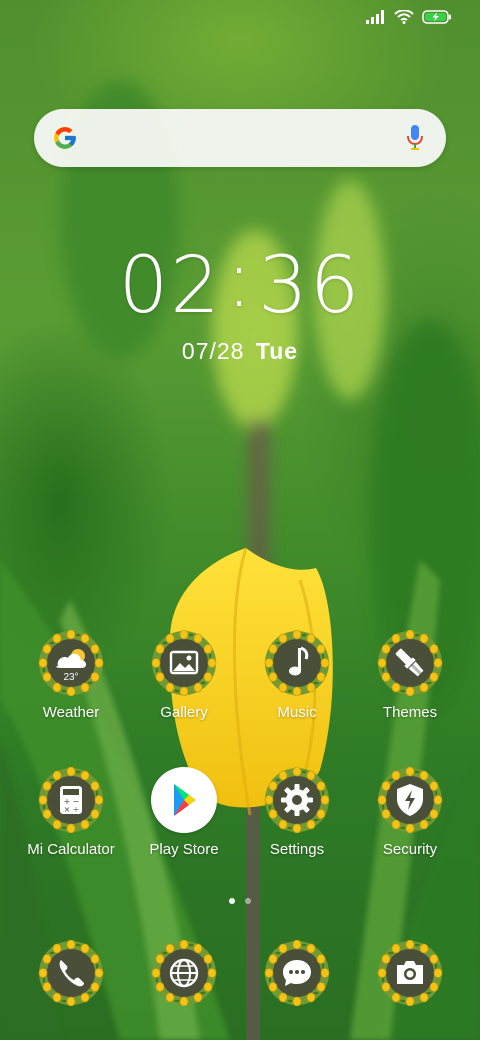  Describe the element at coordinates (410, 712) in the screenshot. I see `app-label: Themes` at that location.